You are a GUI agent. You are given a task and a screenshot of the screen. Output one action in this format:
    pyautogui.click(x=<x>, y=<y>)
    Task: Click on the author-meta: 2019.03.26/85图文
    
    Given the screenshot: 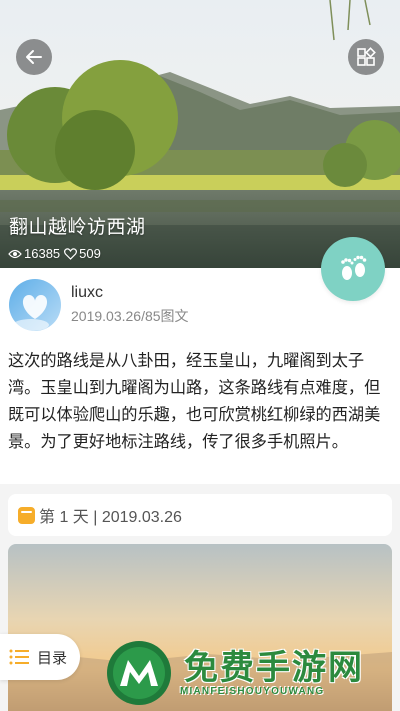 What is the action you would take?
    pyautogui.click(x=130, y=316)
    